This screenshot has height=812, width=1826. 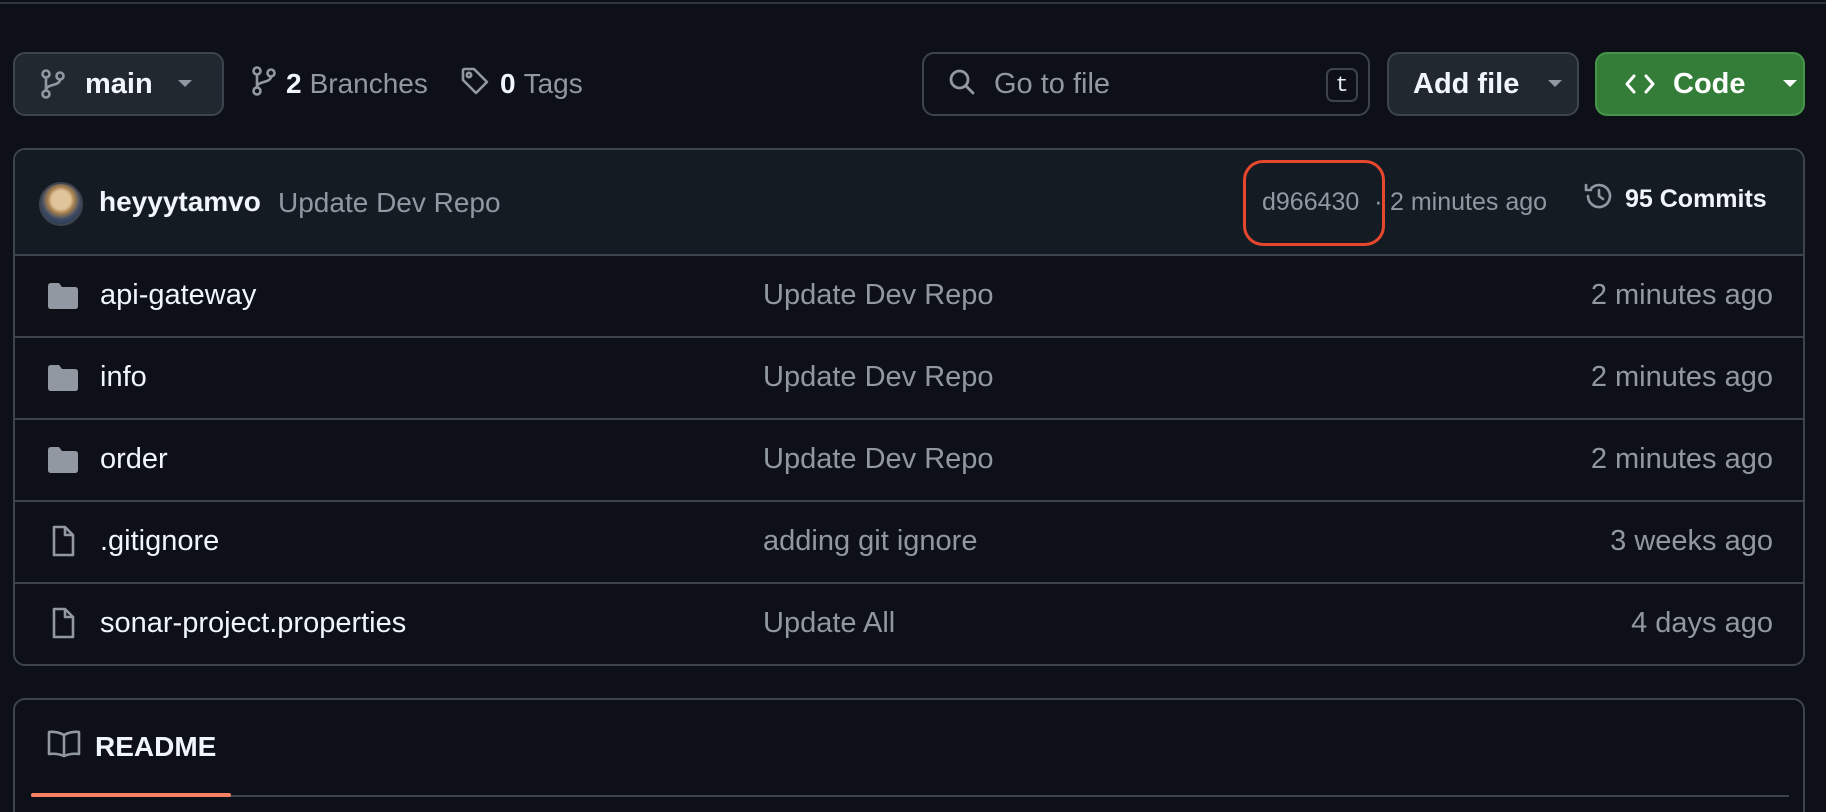 What do you see at coordinates (962, 84) in the screenshot?
I see `search-icon` at bounding box center [962, 84].